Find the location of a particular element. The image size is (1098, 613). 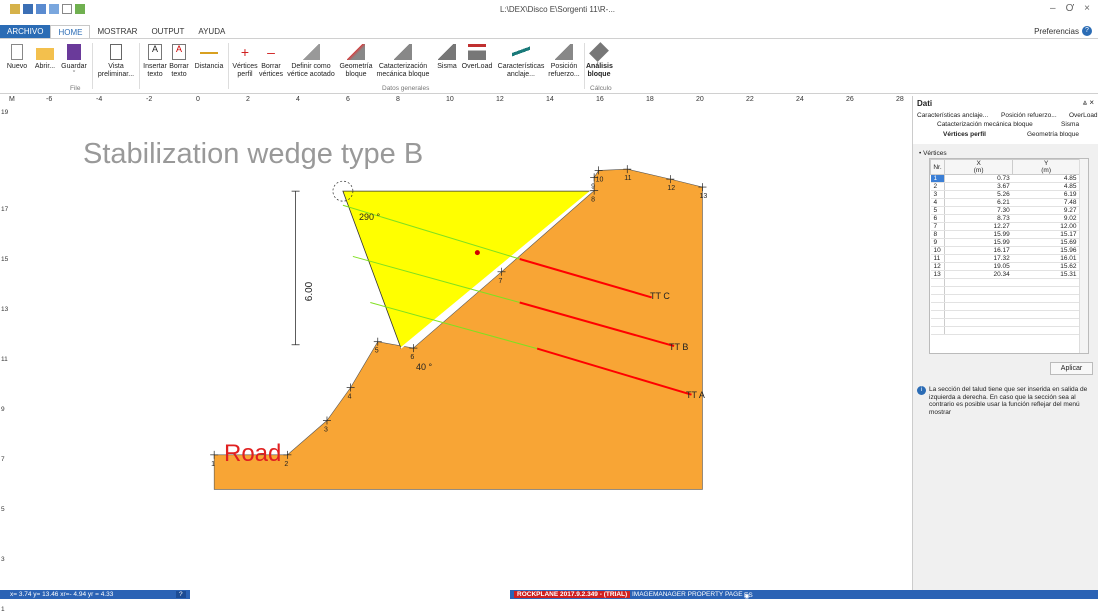

block-mechanics-button: Catacterización mecánica bloque is located at coordinates (403, 61).